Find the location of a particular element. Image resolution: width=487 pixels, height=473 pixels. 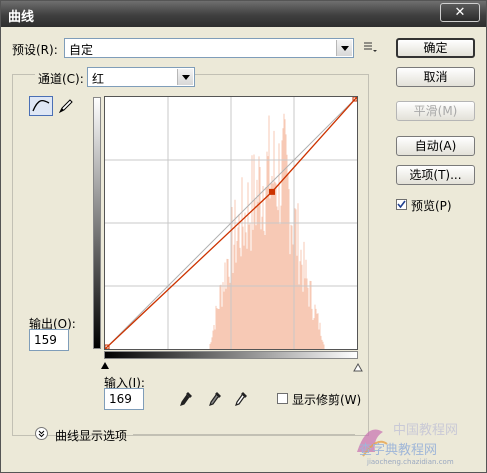

curve-display-options-label: 曲线显示选项 is located at coordinates (91, 436).